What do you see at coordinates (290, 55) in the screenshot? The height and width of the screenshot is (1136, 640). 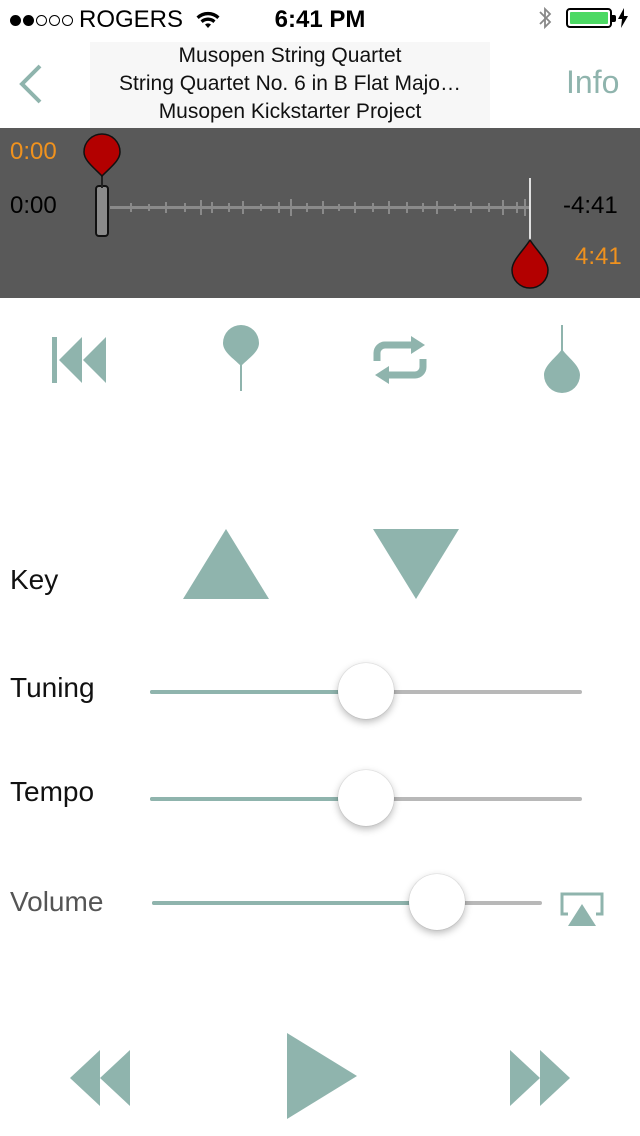 I see `artist-name: Musopen String Quartet` at bounding box center [290, 55].